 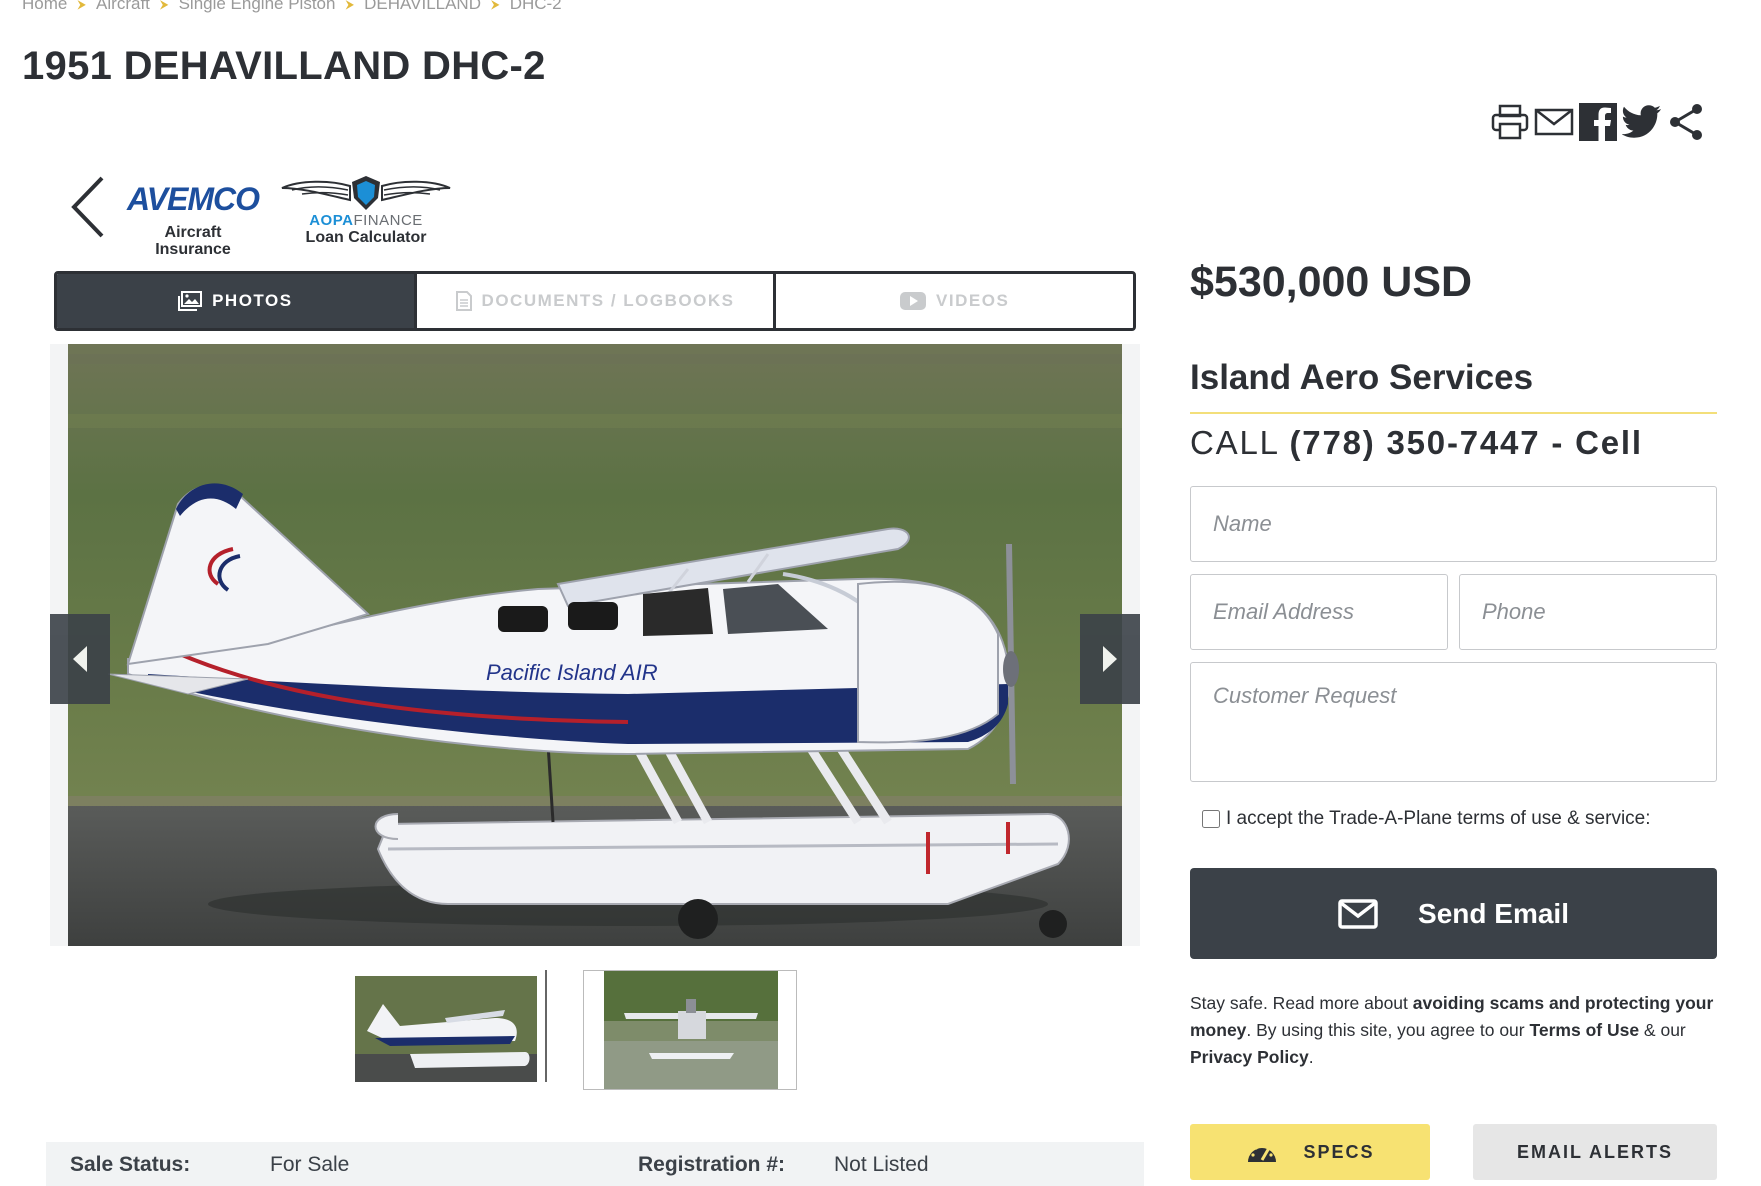 I want to click on triangle-left-icon, so click(x=80, y=659).